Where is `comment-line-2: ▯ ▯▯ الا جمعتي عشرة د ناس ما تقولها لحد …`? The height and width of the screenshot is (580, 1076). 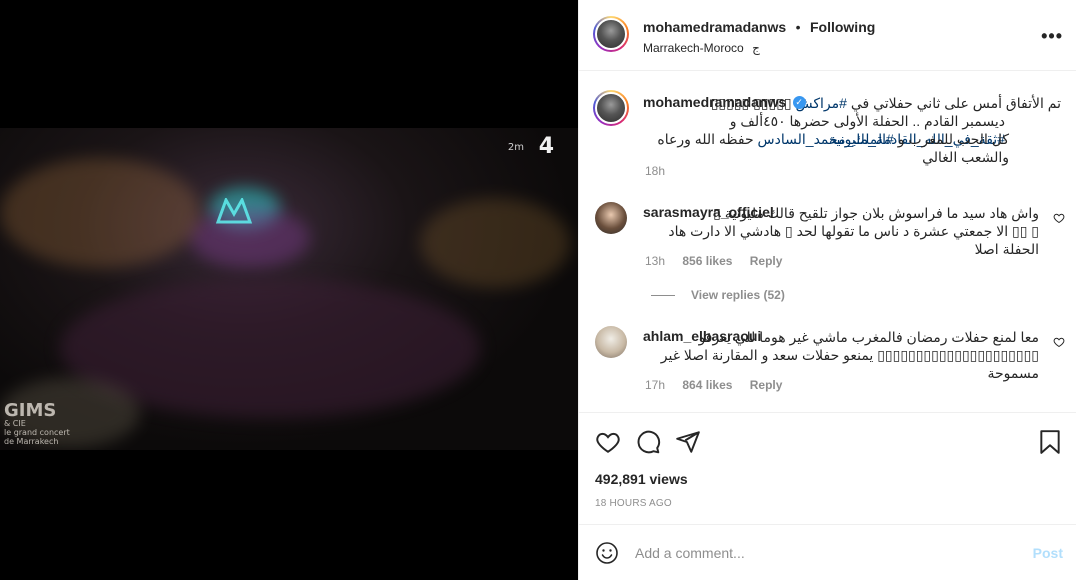
comment-line-2: ▯ ▯▯ الا جمعتي عشرة د ناس ما تقولها لحد … is located at coordinates (841, 240).